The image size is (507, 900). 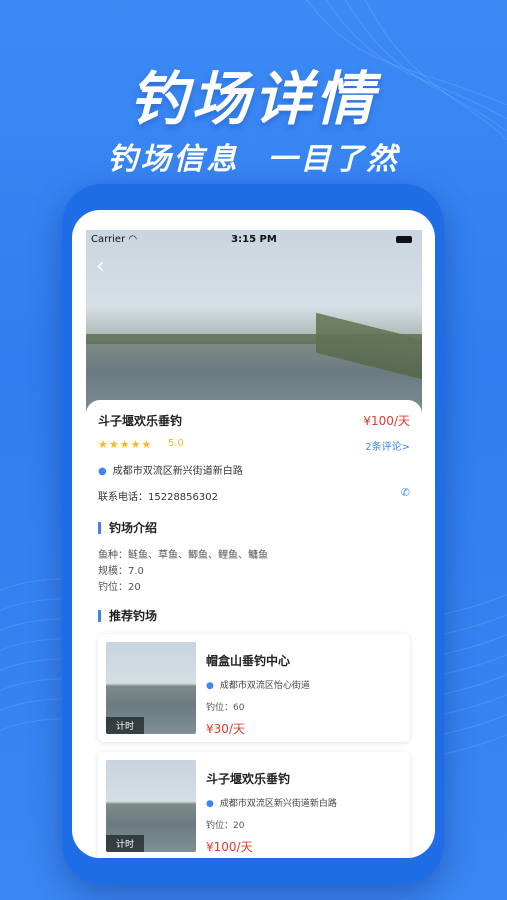 What do you see at coordinates (225, 708) in the screenshot?
I see `recommend-seats: 钓位：60` at bounding box center [225, 708].